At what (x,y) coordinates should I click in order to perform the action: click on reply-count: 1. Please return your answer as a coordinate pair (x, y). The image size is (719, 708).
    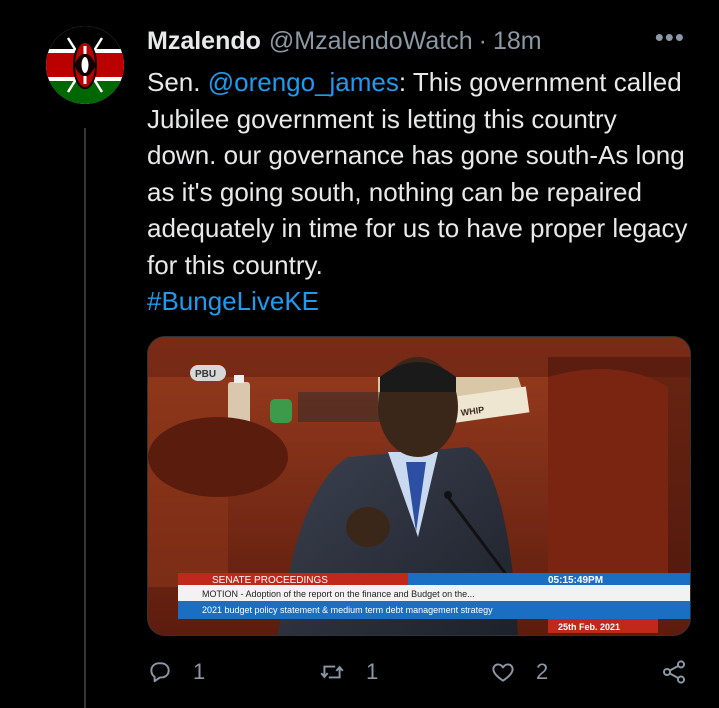
    Looking at the image, I should click on (199, 671).